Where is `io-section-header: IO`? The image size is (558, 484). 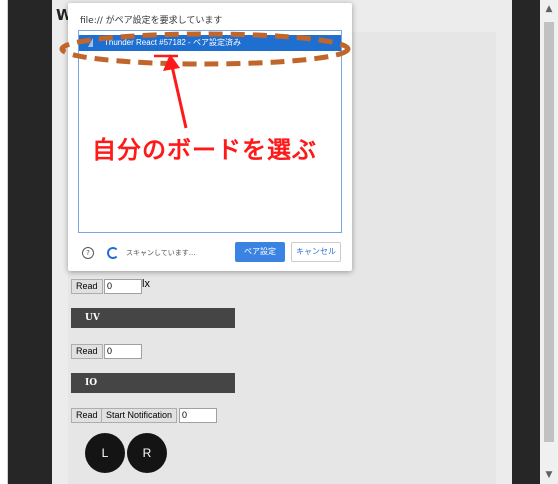
io-section-header: IO is located at coordinates (153, 383).